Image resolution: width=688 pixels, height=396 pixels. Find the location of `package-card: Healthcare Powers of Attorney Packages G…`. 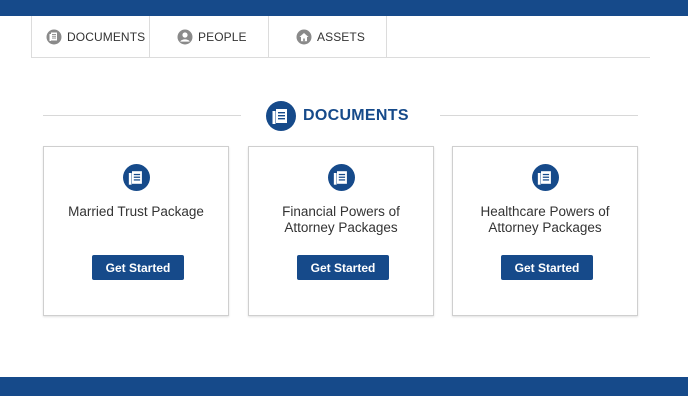

package-card: Healthcare Powers of Attorney Packages G… is located at coordinates (545, 231).